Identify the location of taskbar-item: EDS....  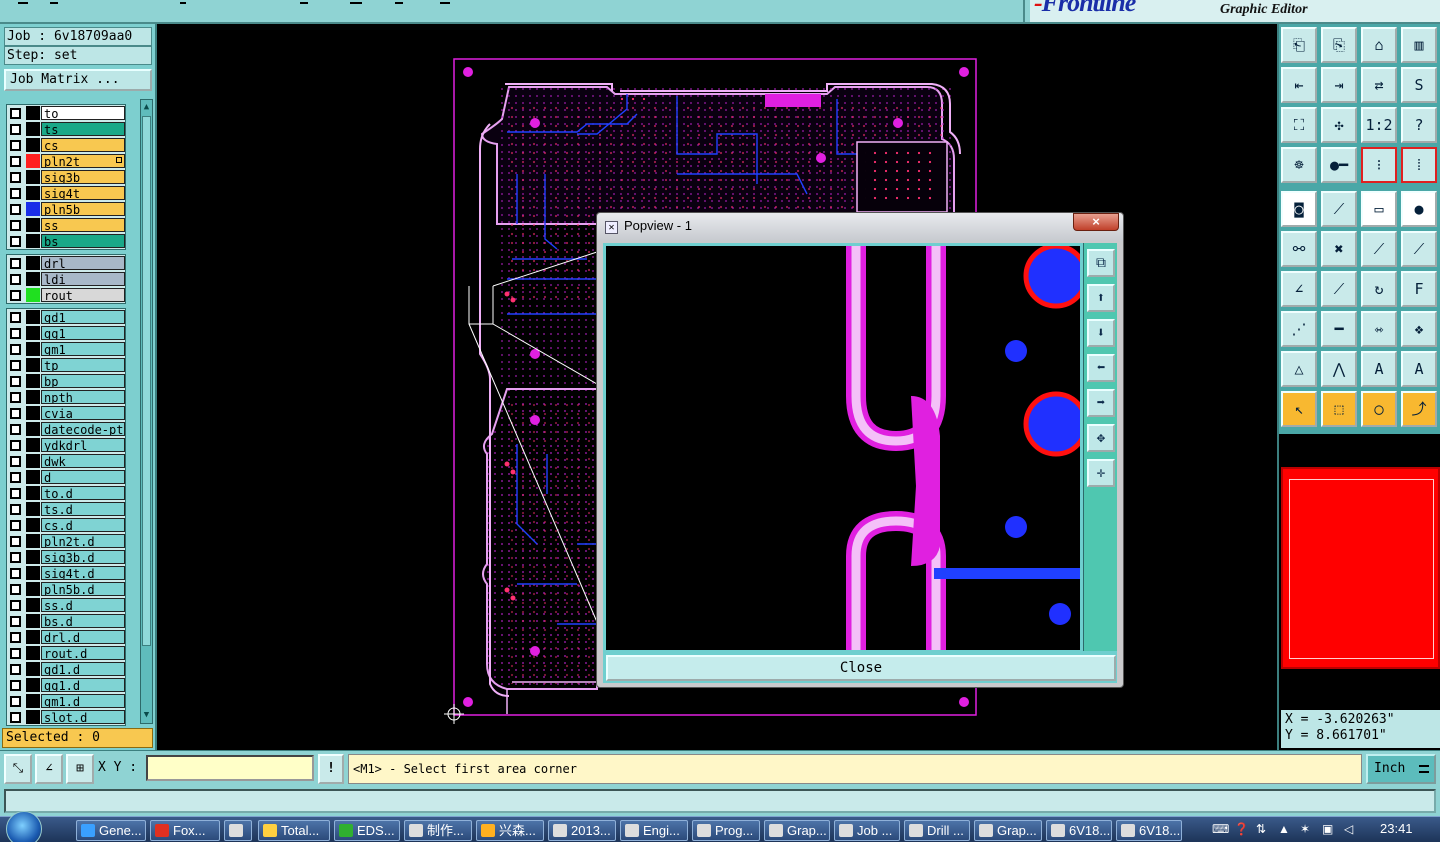
(367, 830).